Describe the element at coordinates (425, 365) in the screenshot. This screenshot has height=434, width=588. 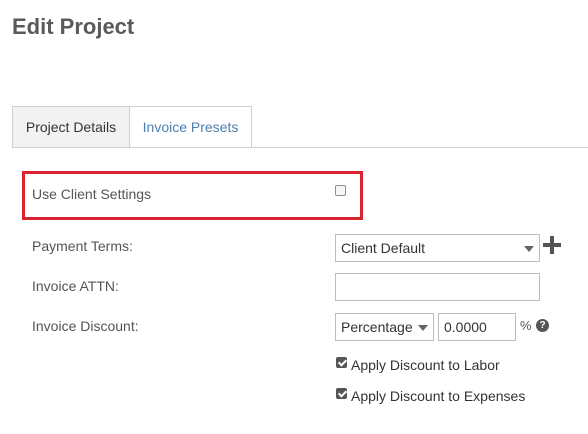
I see `apply-discount-labor-label: Apply Discount to Labor` at that location.